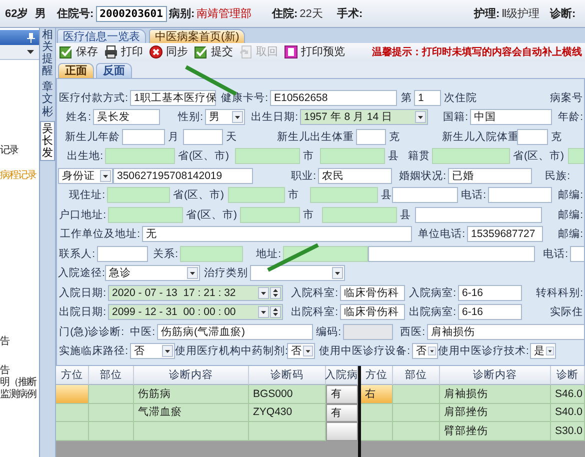 This screenshot has height=457, width=585. Describe the element at coordinates (277, 234) in the screenshot. I see `text-field: 无` at that location.